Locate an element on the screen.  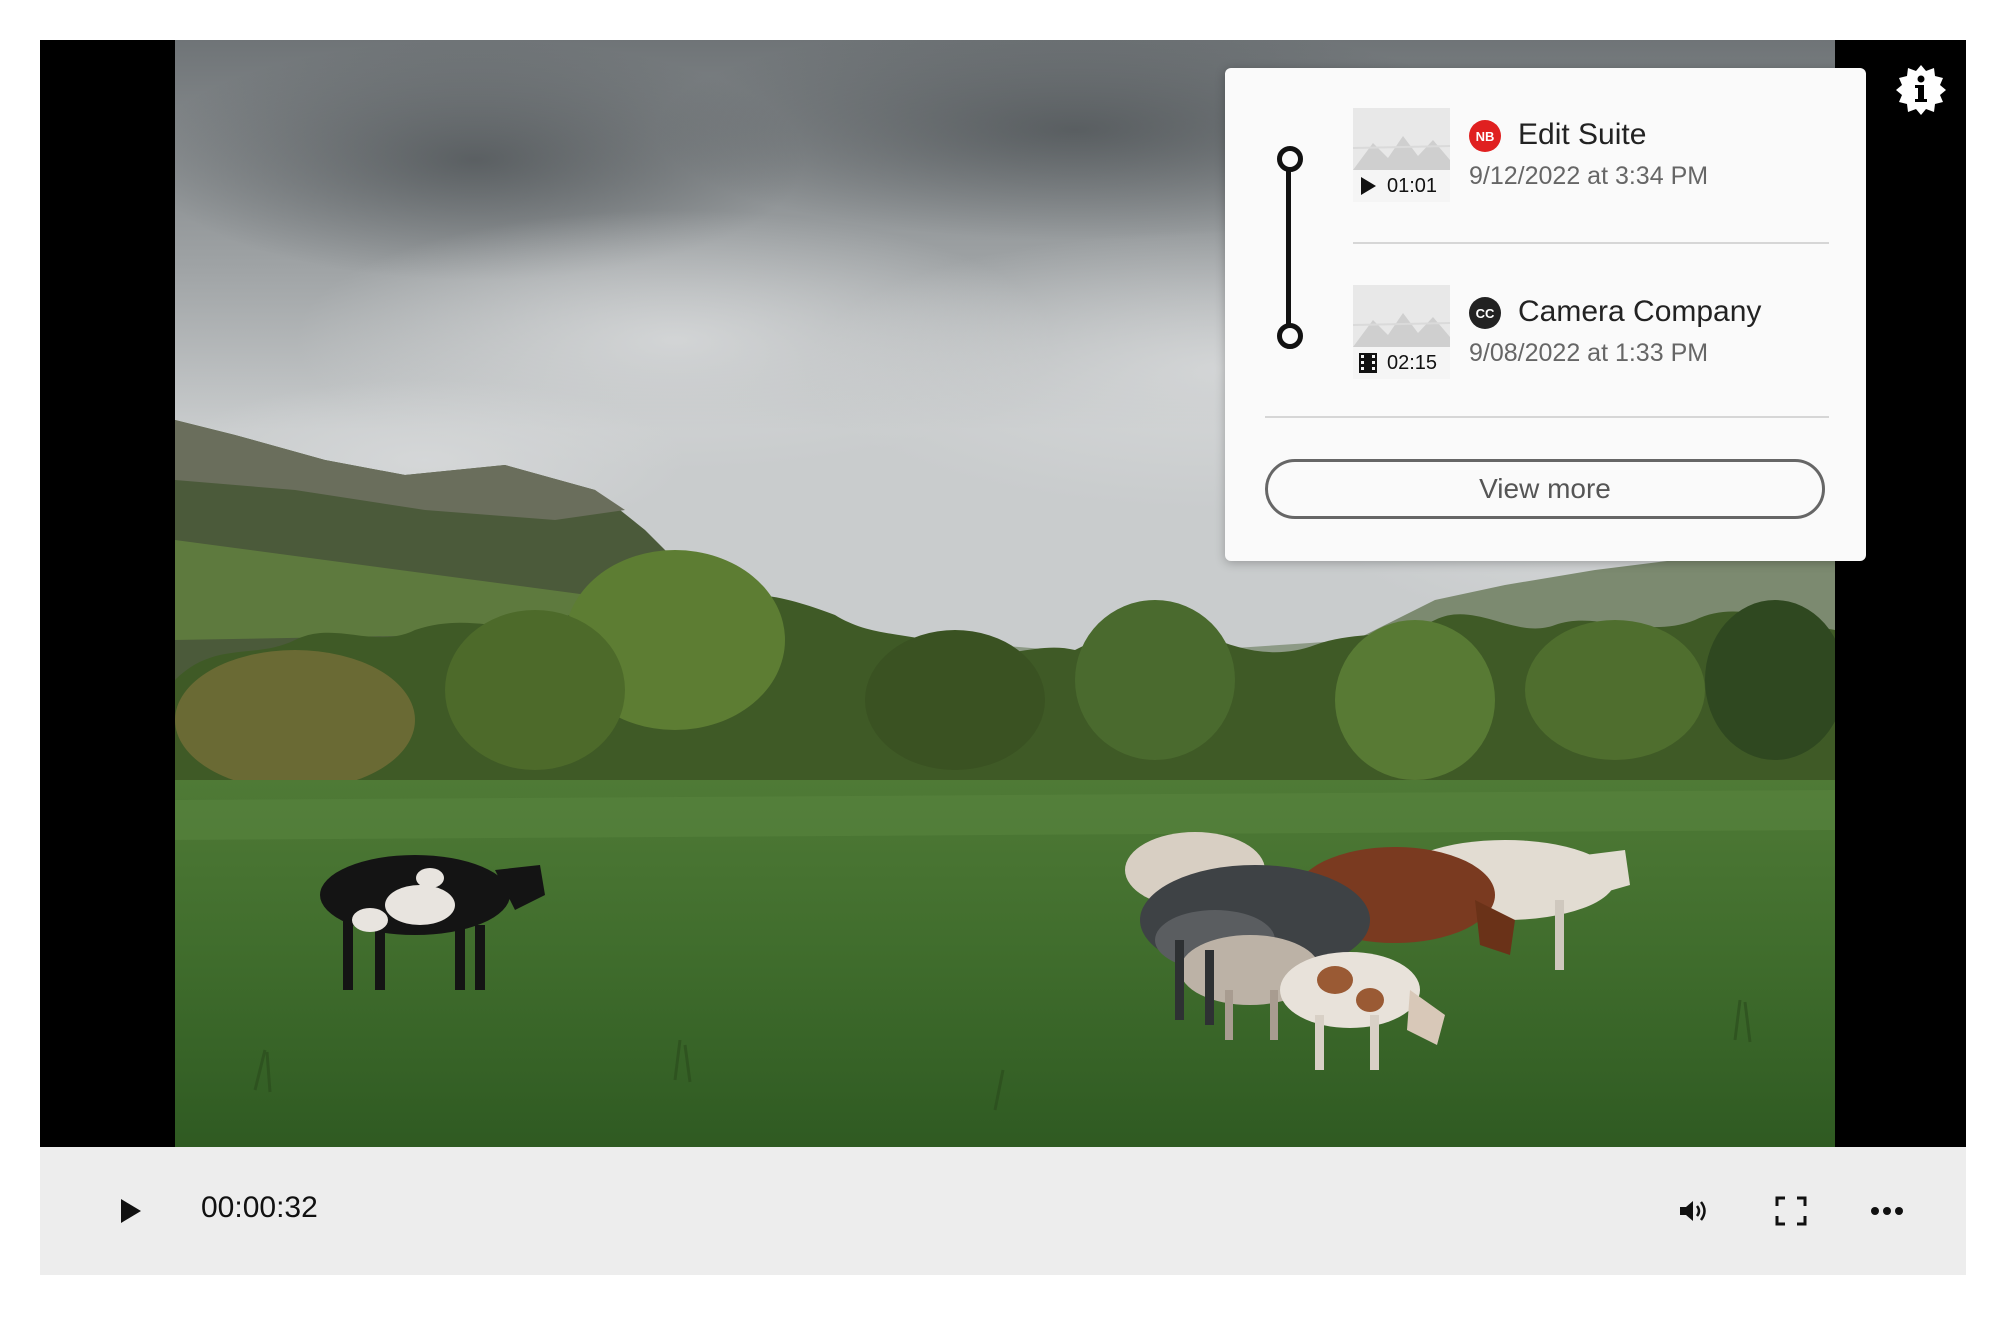
view-more-button: View more is located at coordinates (1545, 489).